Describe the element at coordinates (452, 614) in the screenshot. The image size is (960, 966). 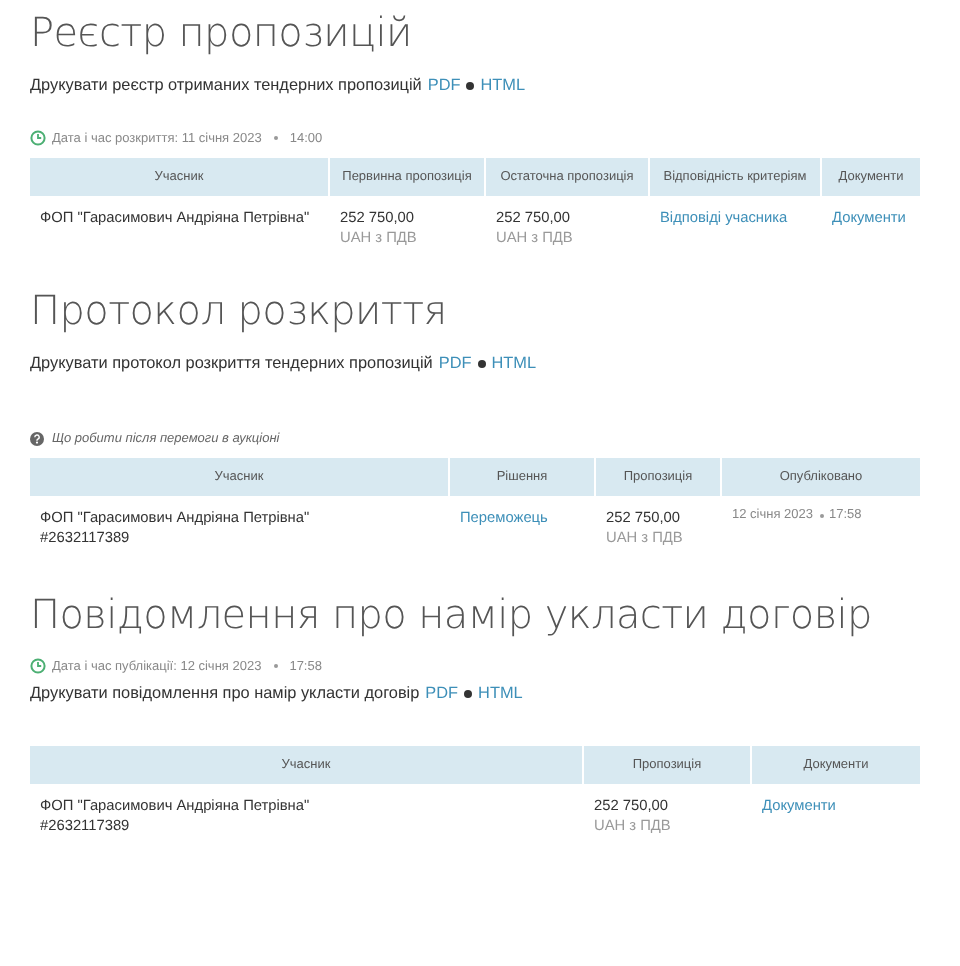
I see `section-title: Повідомлення про намір укласти договір` at that location.